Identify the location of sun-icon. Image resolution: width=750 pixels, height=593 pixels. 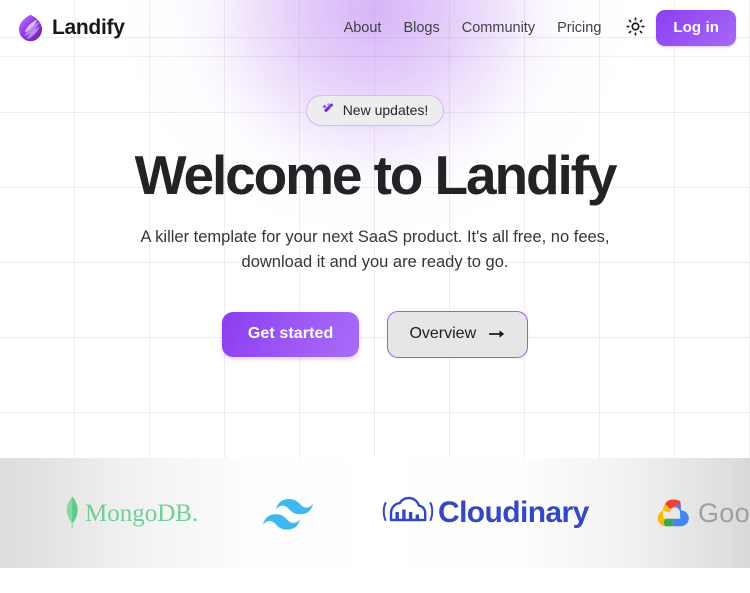
(635, 28).